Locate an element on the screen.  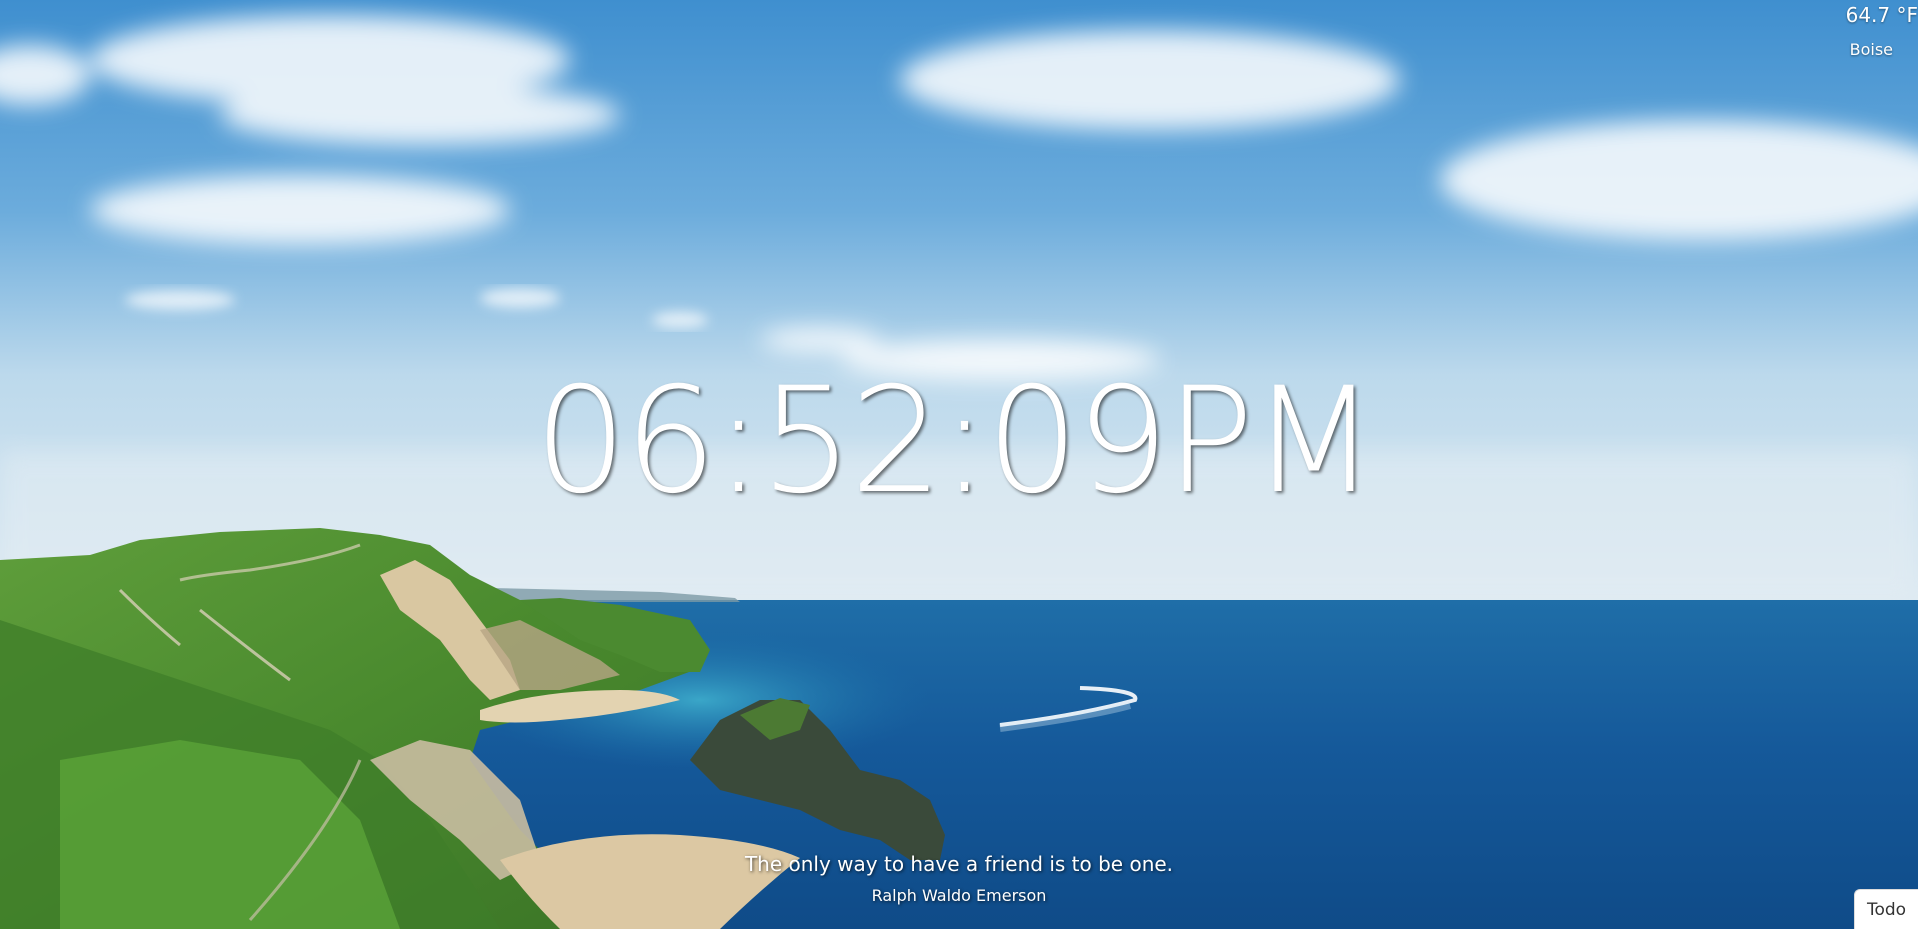
weather-widget: 64.7 °F Boise is located at coordinates (1882, 31).